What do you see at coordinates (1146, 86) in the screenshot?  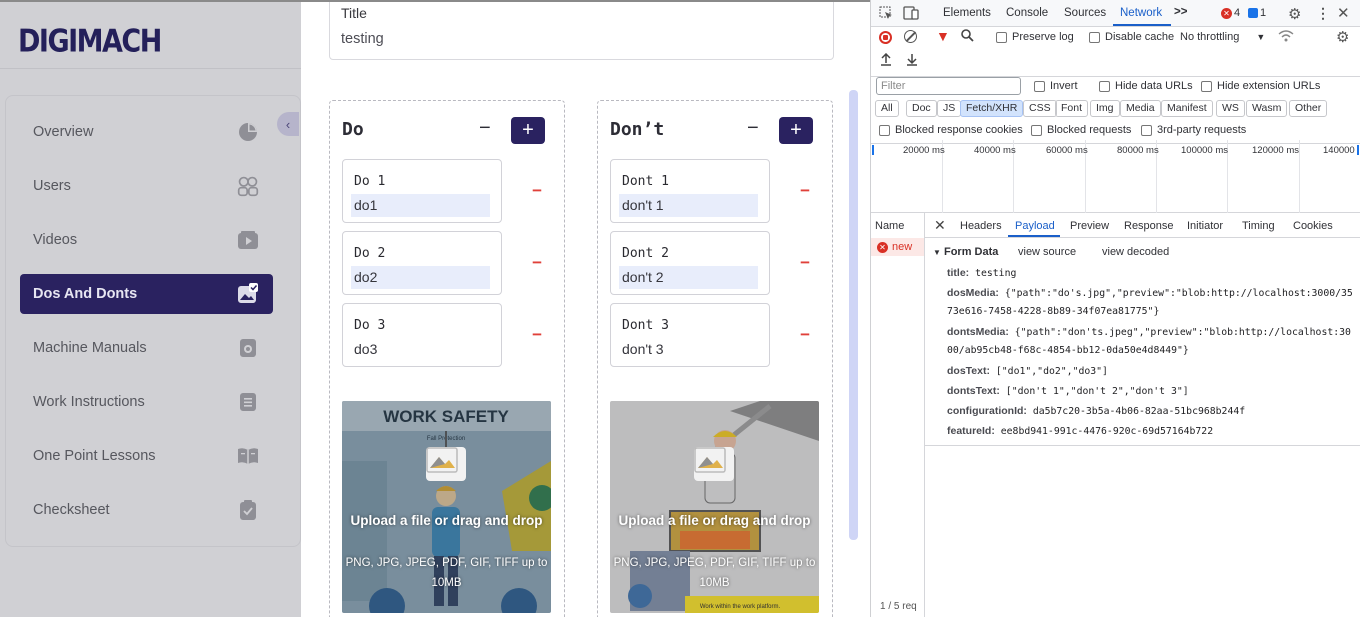 I see `hide-data-urls-checkbox: Hide data URLs` at bounding box center [1146, 86].